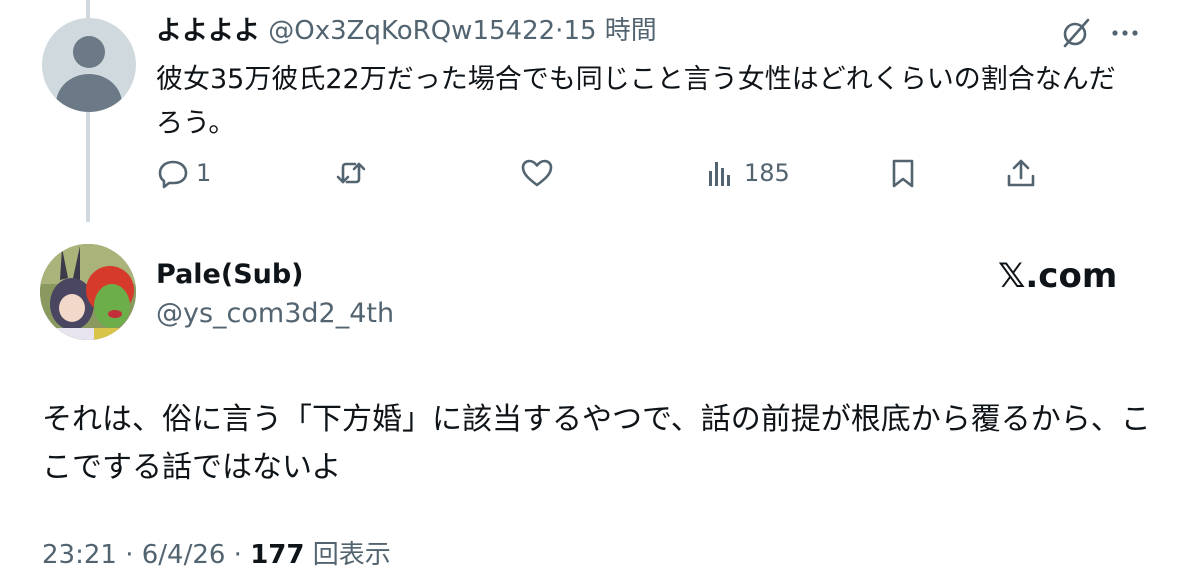 This screenshot has height=572, width=1200. I want to click on share-icon, so click(1021, 173).